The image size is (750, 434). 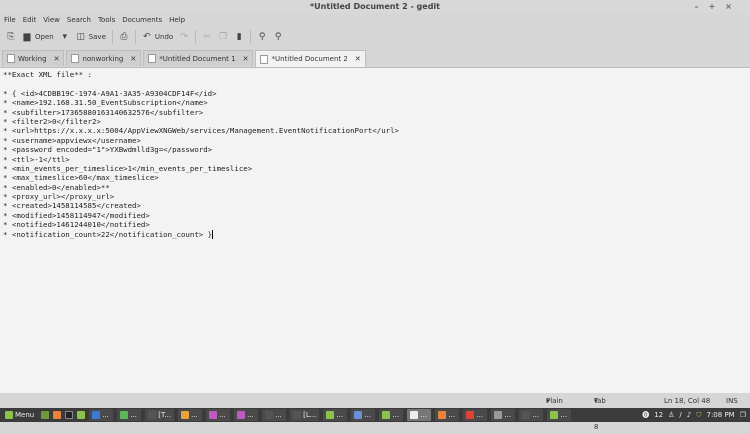 What do you see at coordinates (33, 58) in the screenshot?
I see `tab-working: Working ✕` at bounding box center [33, 58].